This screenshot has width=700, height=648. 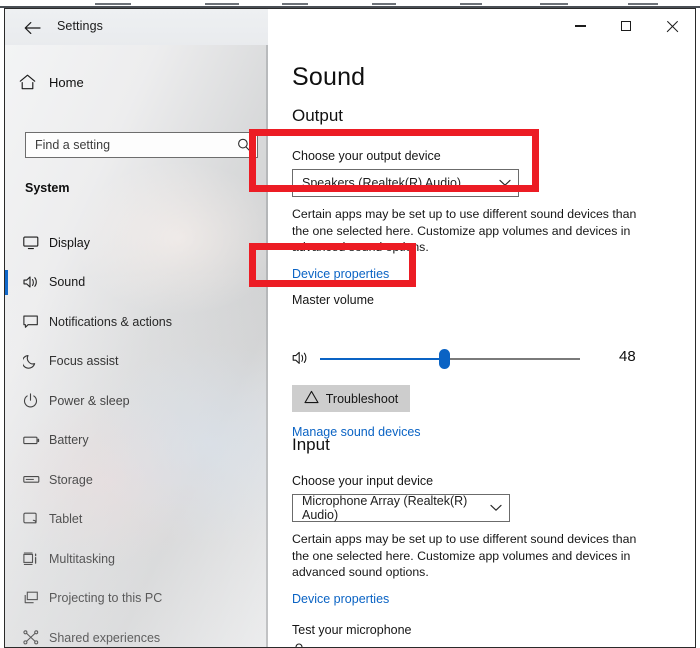 I want to click on minimize-icon, so click(x=580, y=26).